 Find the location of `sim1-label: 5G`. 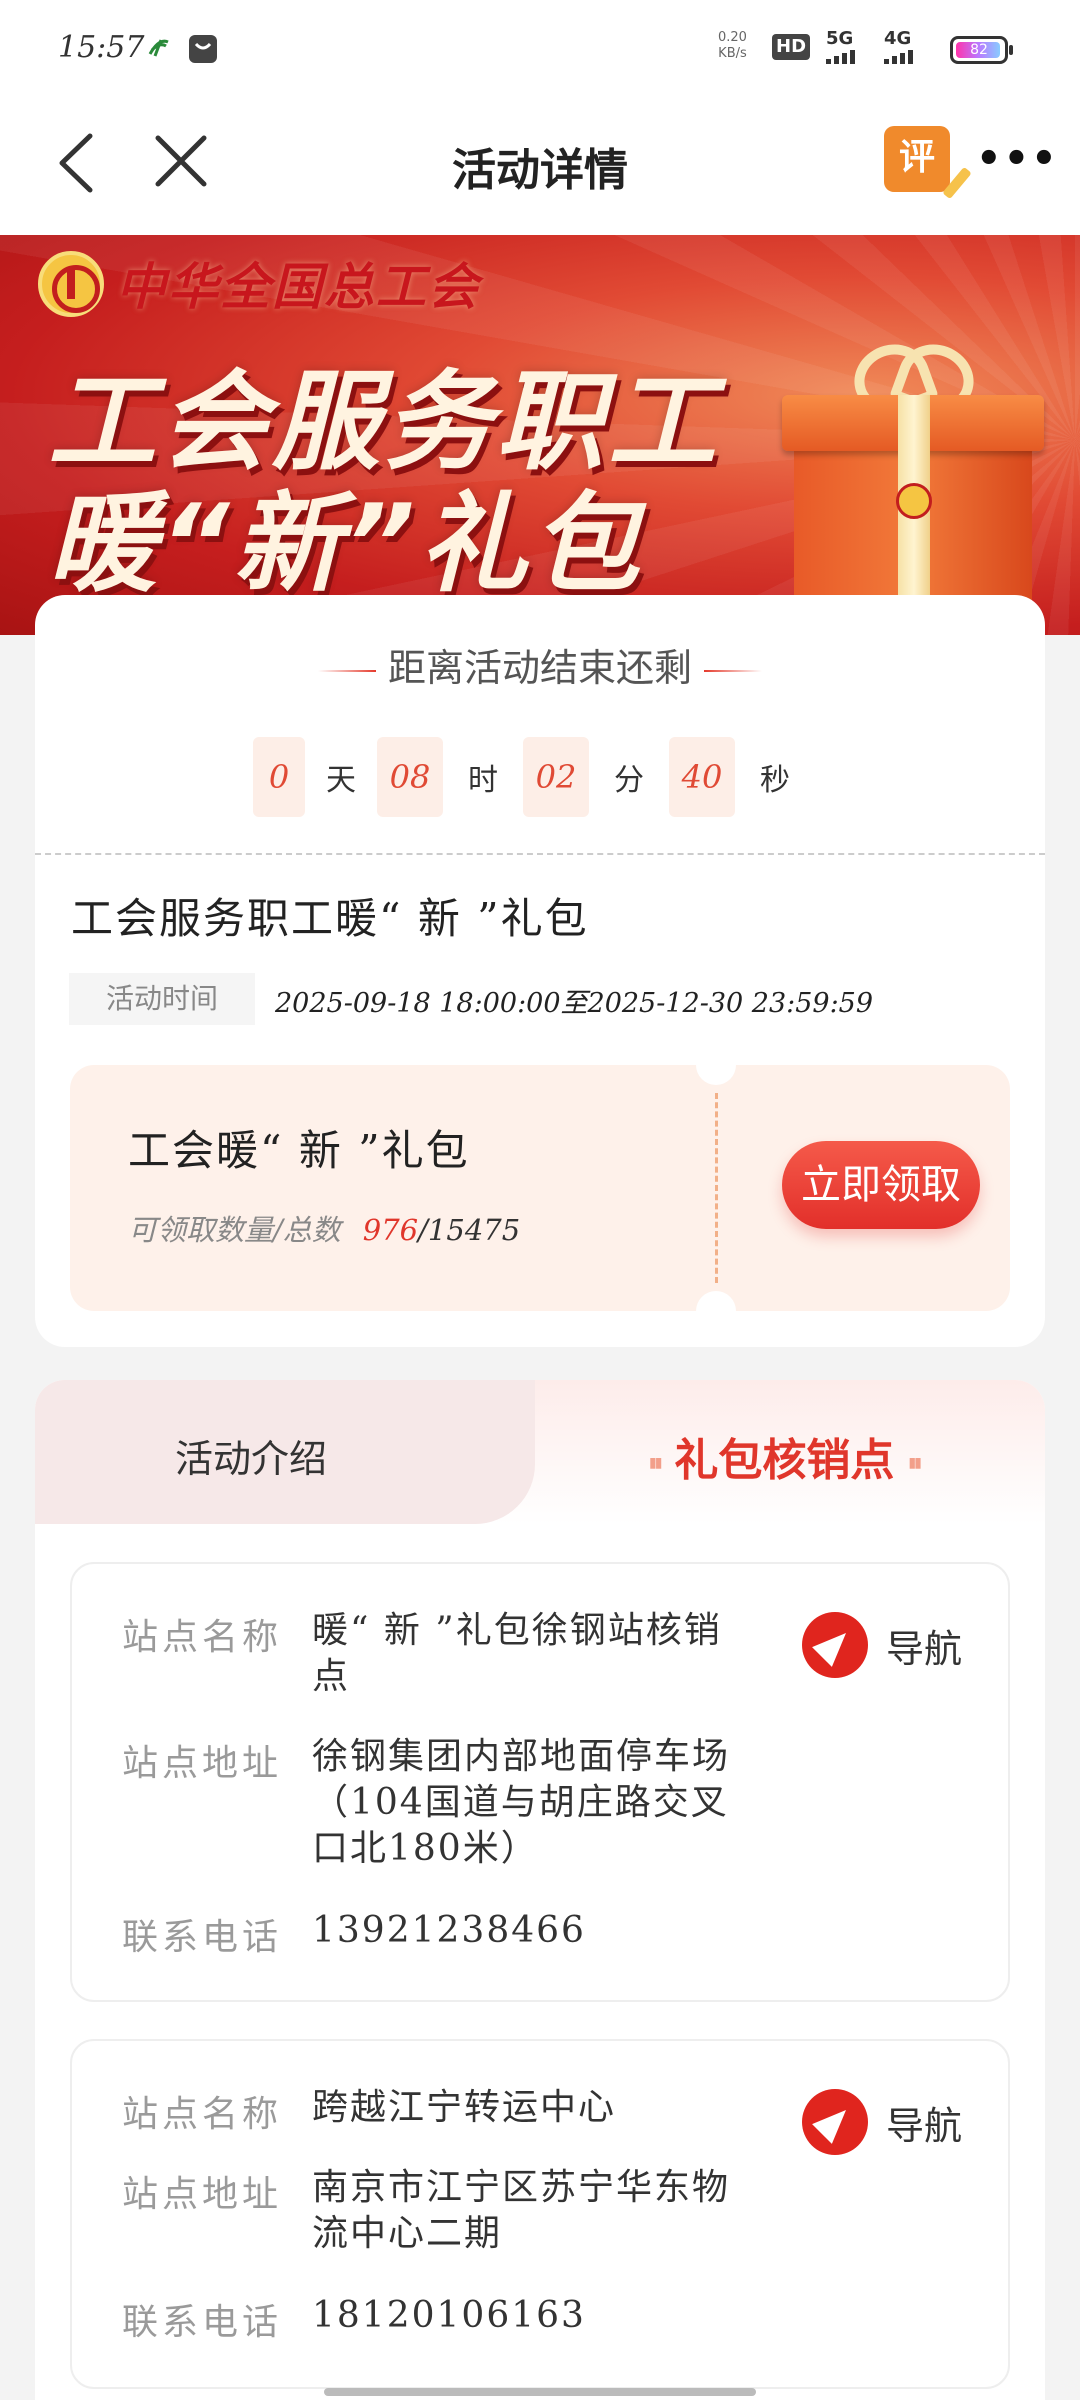

sim1-label: 5G is located at coordinates (840, 38).